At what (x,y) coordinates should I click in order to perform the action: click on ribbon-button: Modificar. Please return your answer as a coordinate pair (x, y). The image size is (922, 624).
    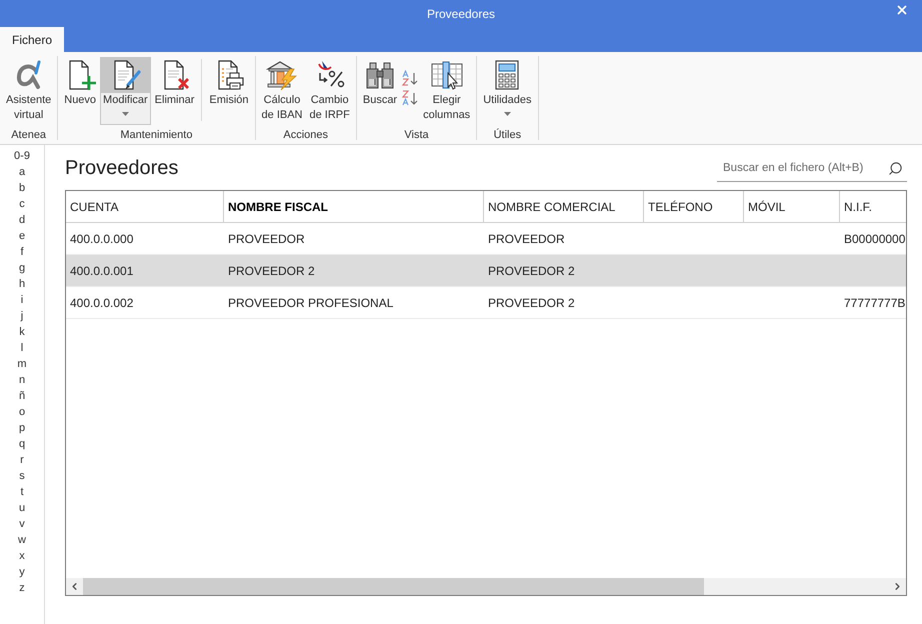
    Looking at the image, I should click on (125, 91).